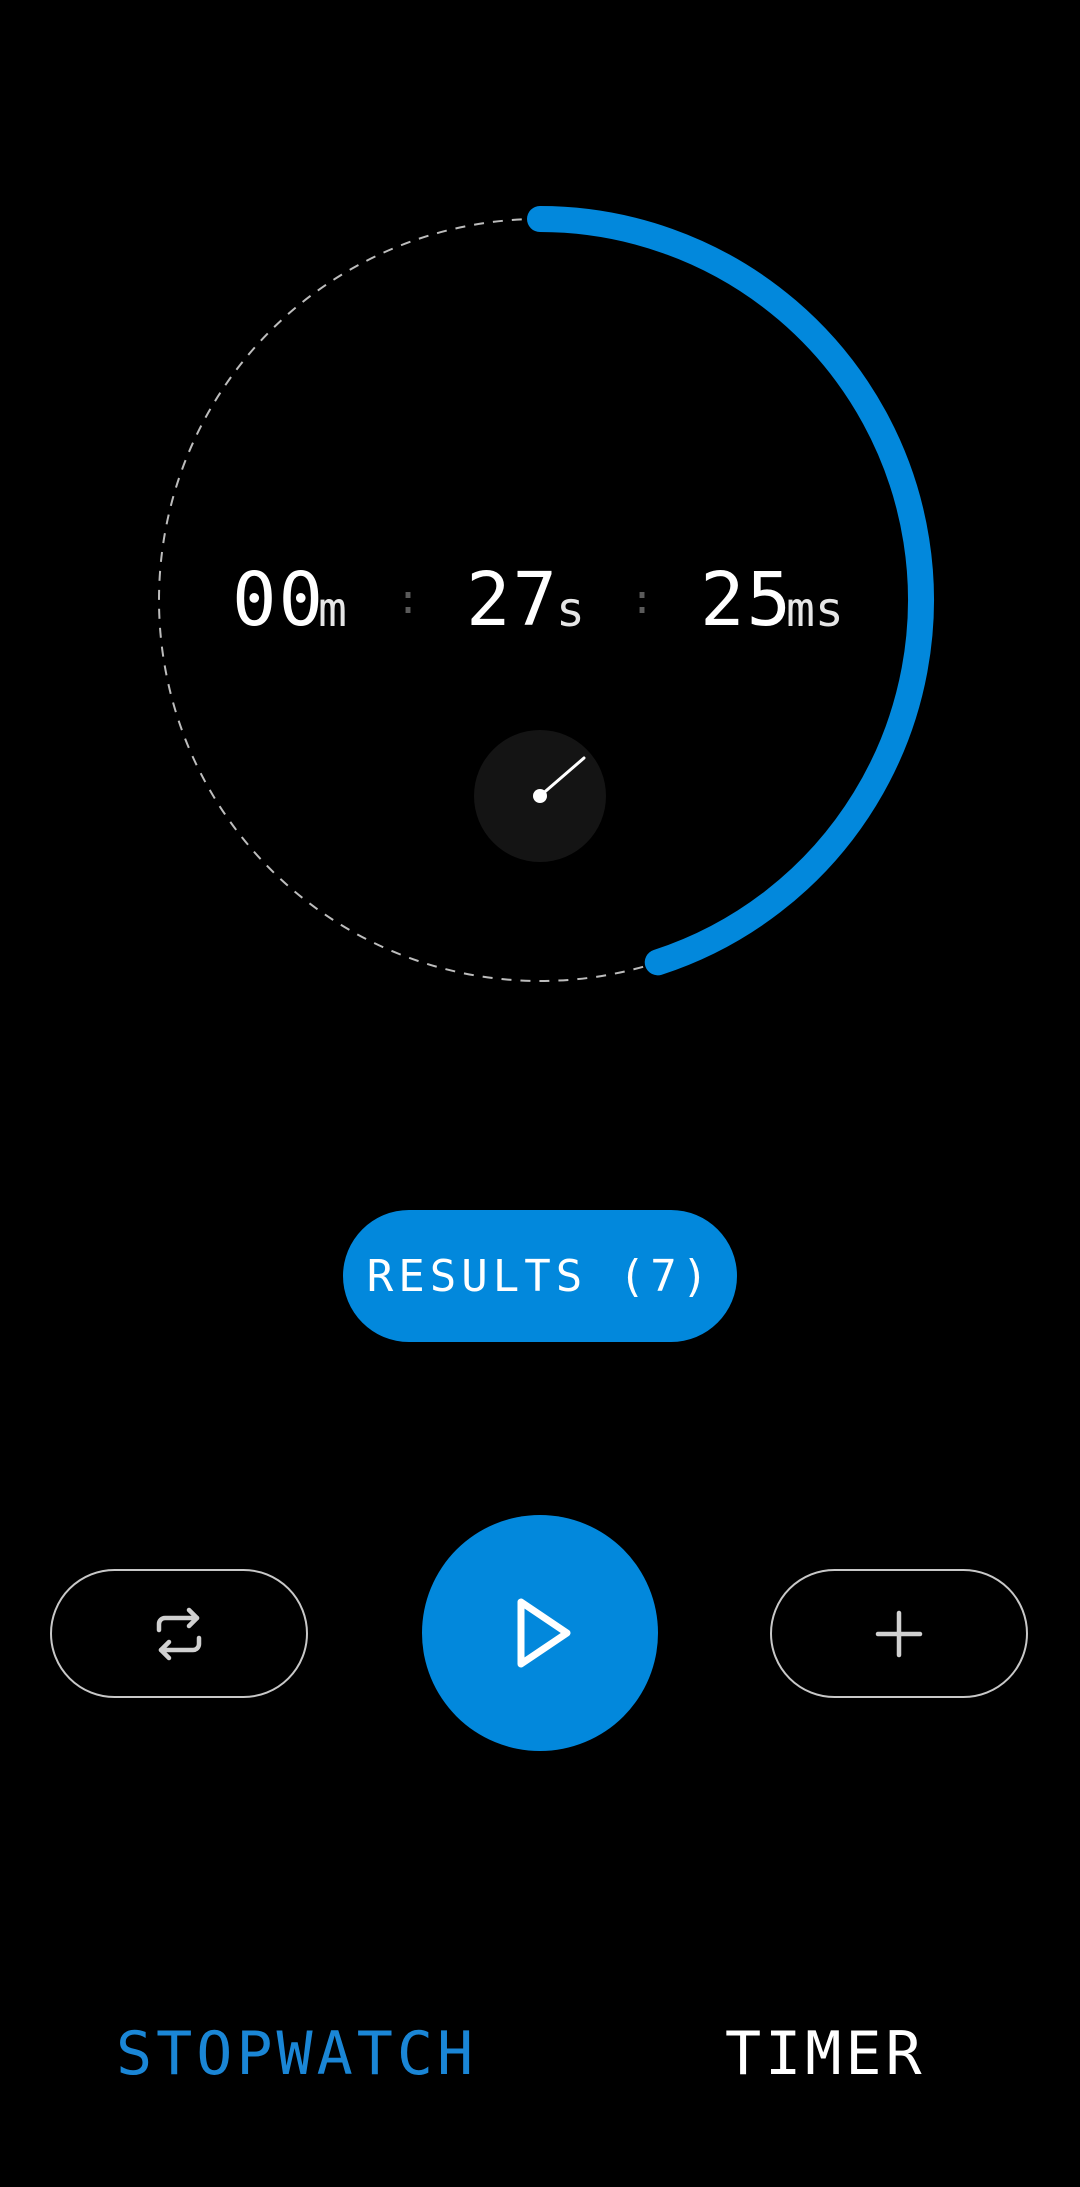 The width and height of the screenshot is (1080, 2187). Describe the element at coordinates (279, 600) in the screenshot. I see `minutes-value: 00` at that location.